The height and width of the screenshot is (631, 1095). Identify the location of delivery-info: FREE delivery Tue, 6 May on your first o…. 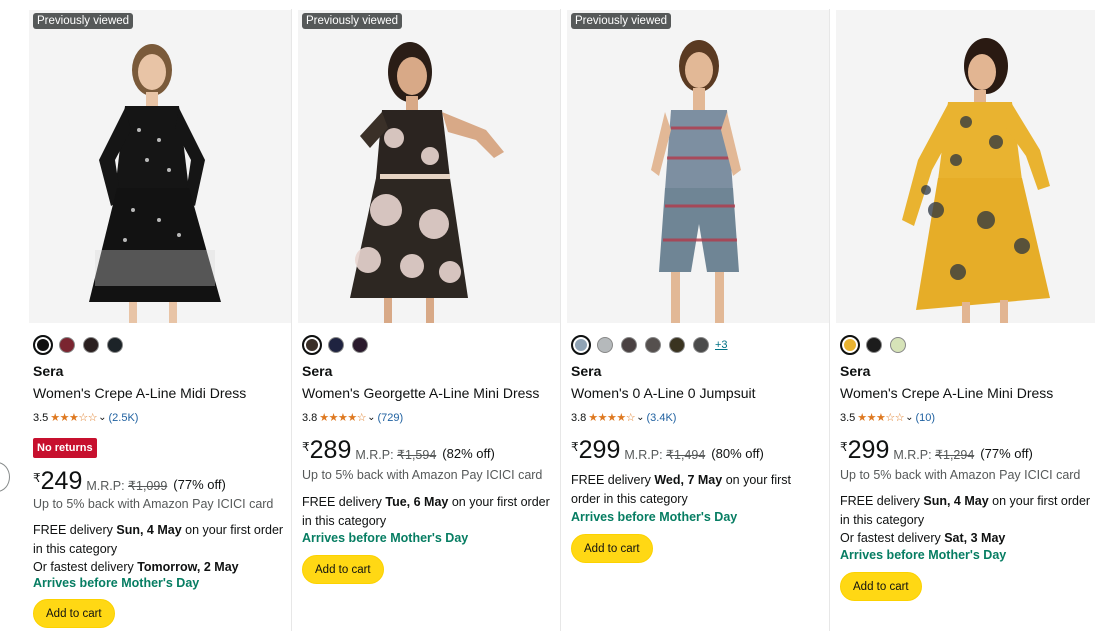
(432, 511).